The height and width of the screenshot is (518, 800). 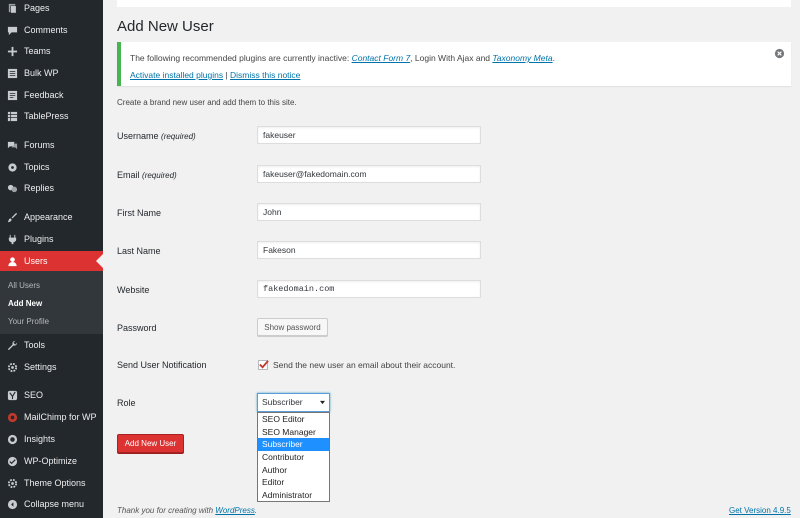 I want to click on notification-checkbox, so click(x=263, y=365).